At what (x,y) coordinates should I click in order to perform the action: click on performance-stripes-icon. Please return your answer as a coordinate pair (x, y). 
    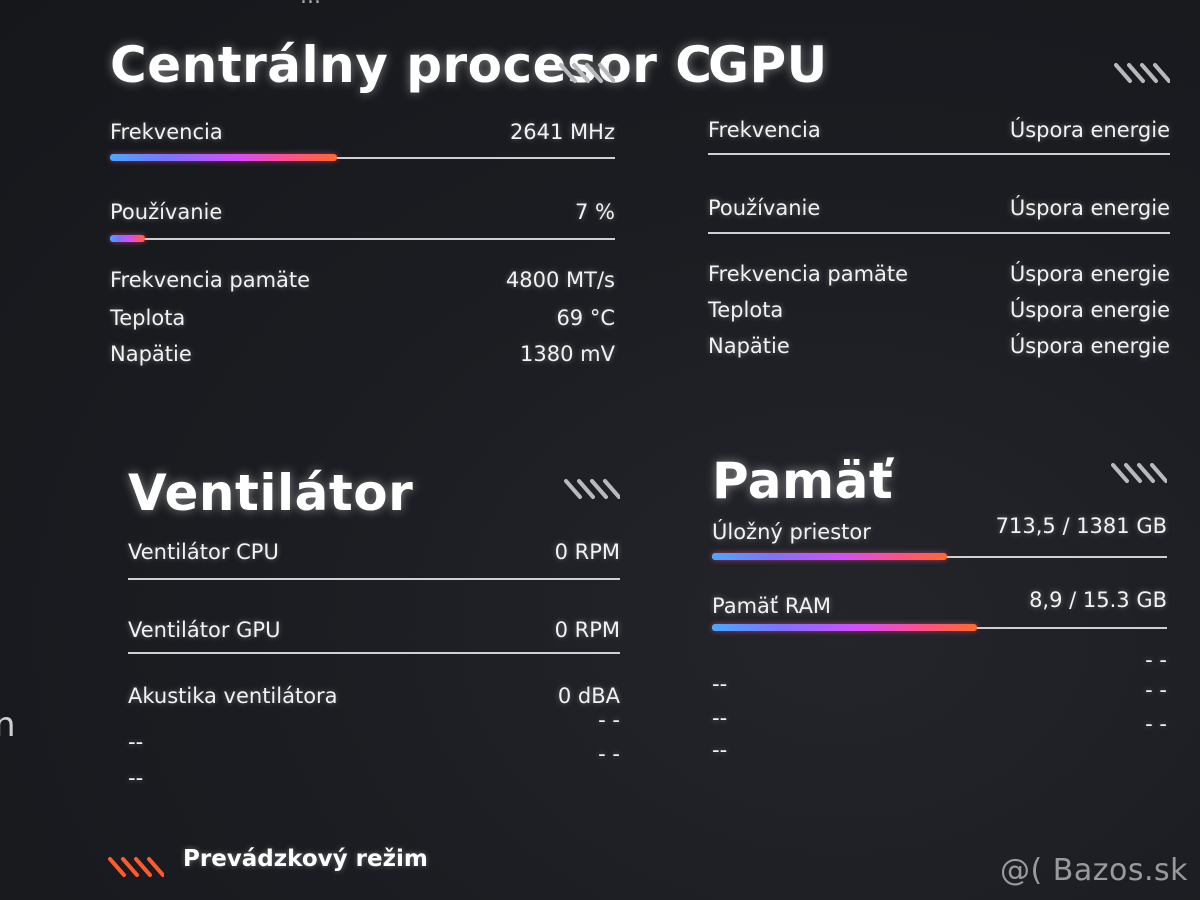
    Looking at the image, I should click on (136, 867).